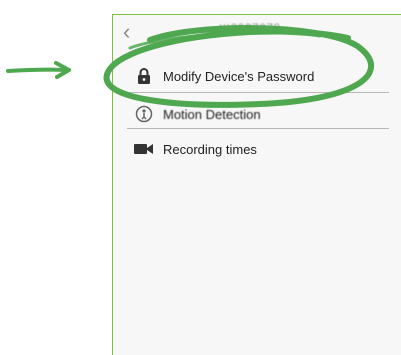  Describe the element at coordinates (212, 114) in the screenshot. I see `menu-item-label: Motion Detection` at that location.